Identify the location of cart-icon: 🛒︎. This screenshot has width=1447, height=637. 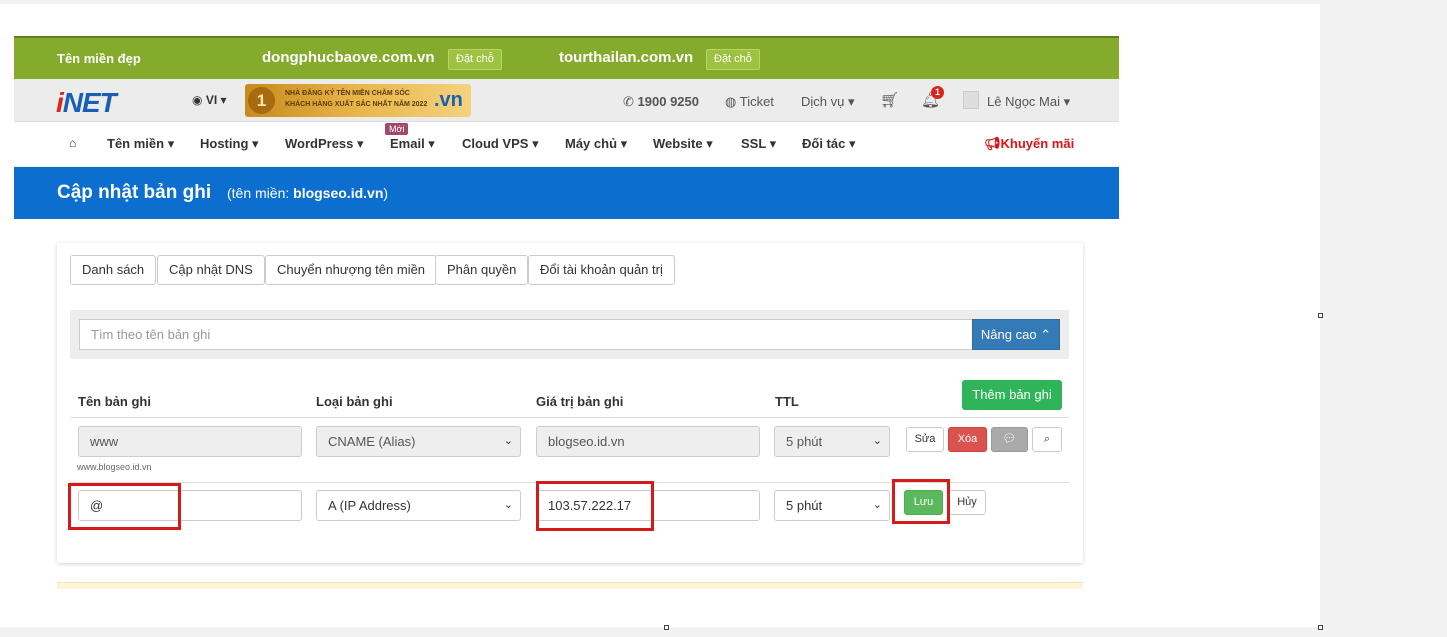
(889, 100).